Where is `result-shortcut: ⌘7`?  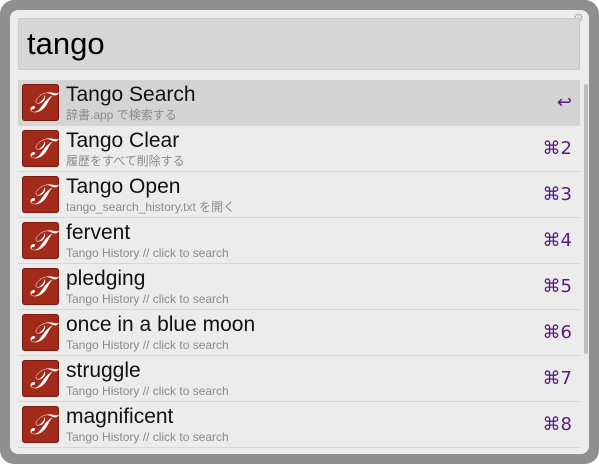
result-shortcut: ⌘7 is located at coordinates (557, 378).